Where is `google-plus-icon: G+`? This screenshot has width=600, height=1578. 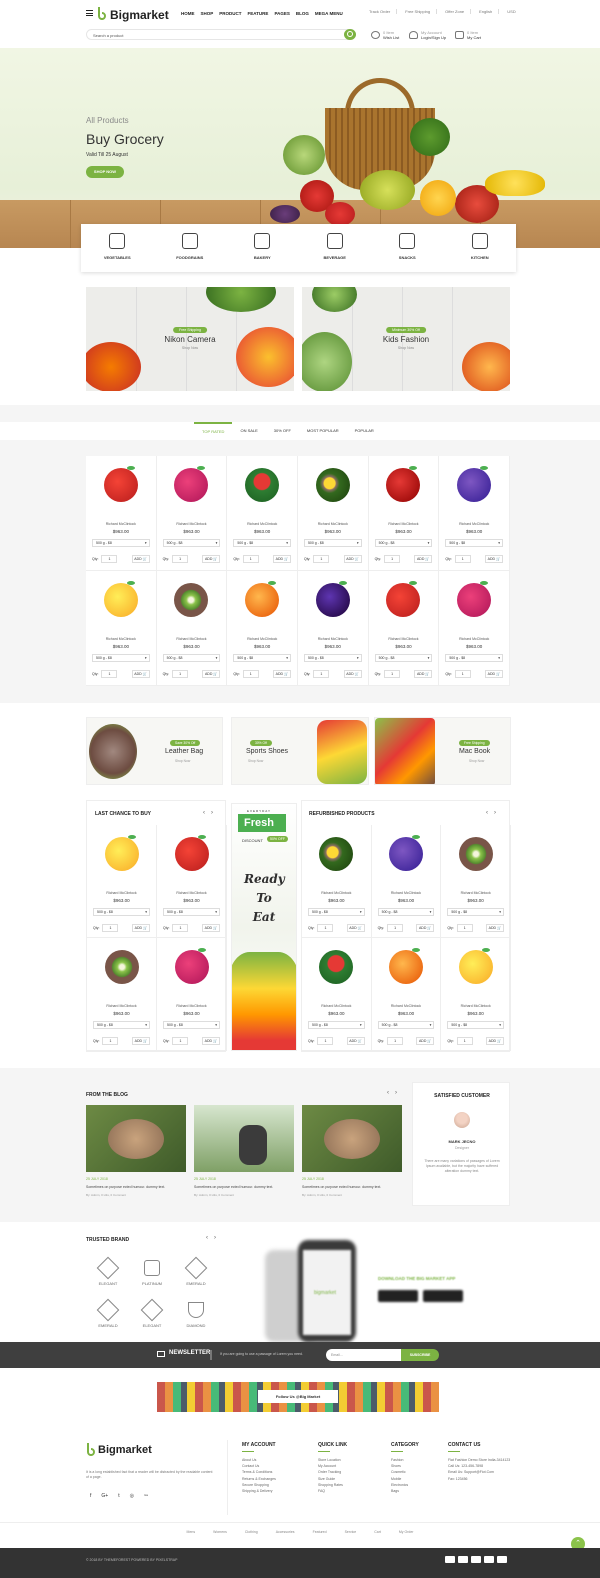 google-plus-icon: G+ is located at coordinates (104, 1496).